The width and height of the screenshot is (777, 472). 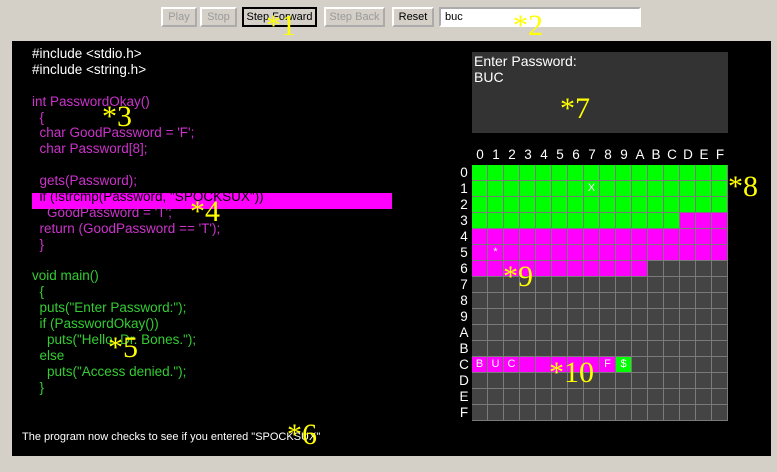 What do you see at coordinates (464, 252) in the screenshot?
I see `memory-row-label: 5` at bounding box center [464, 252].